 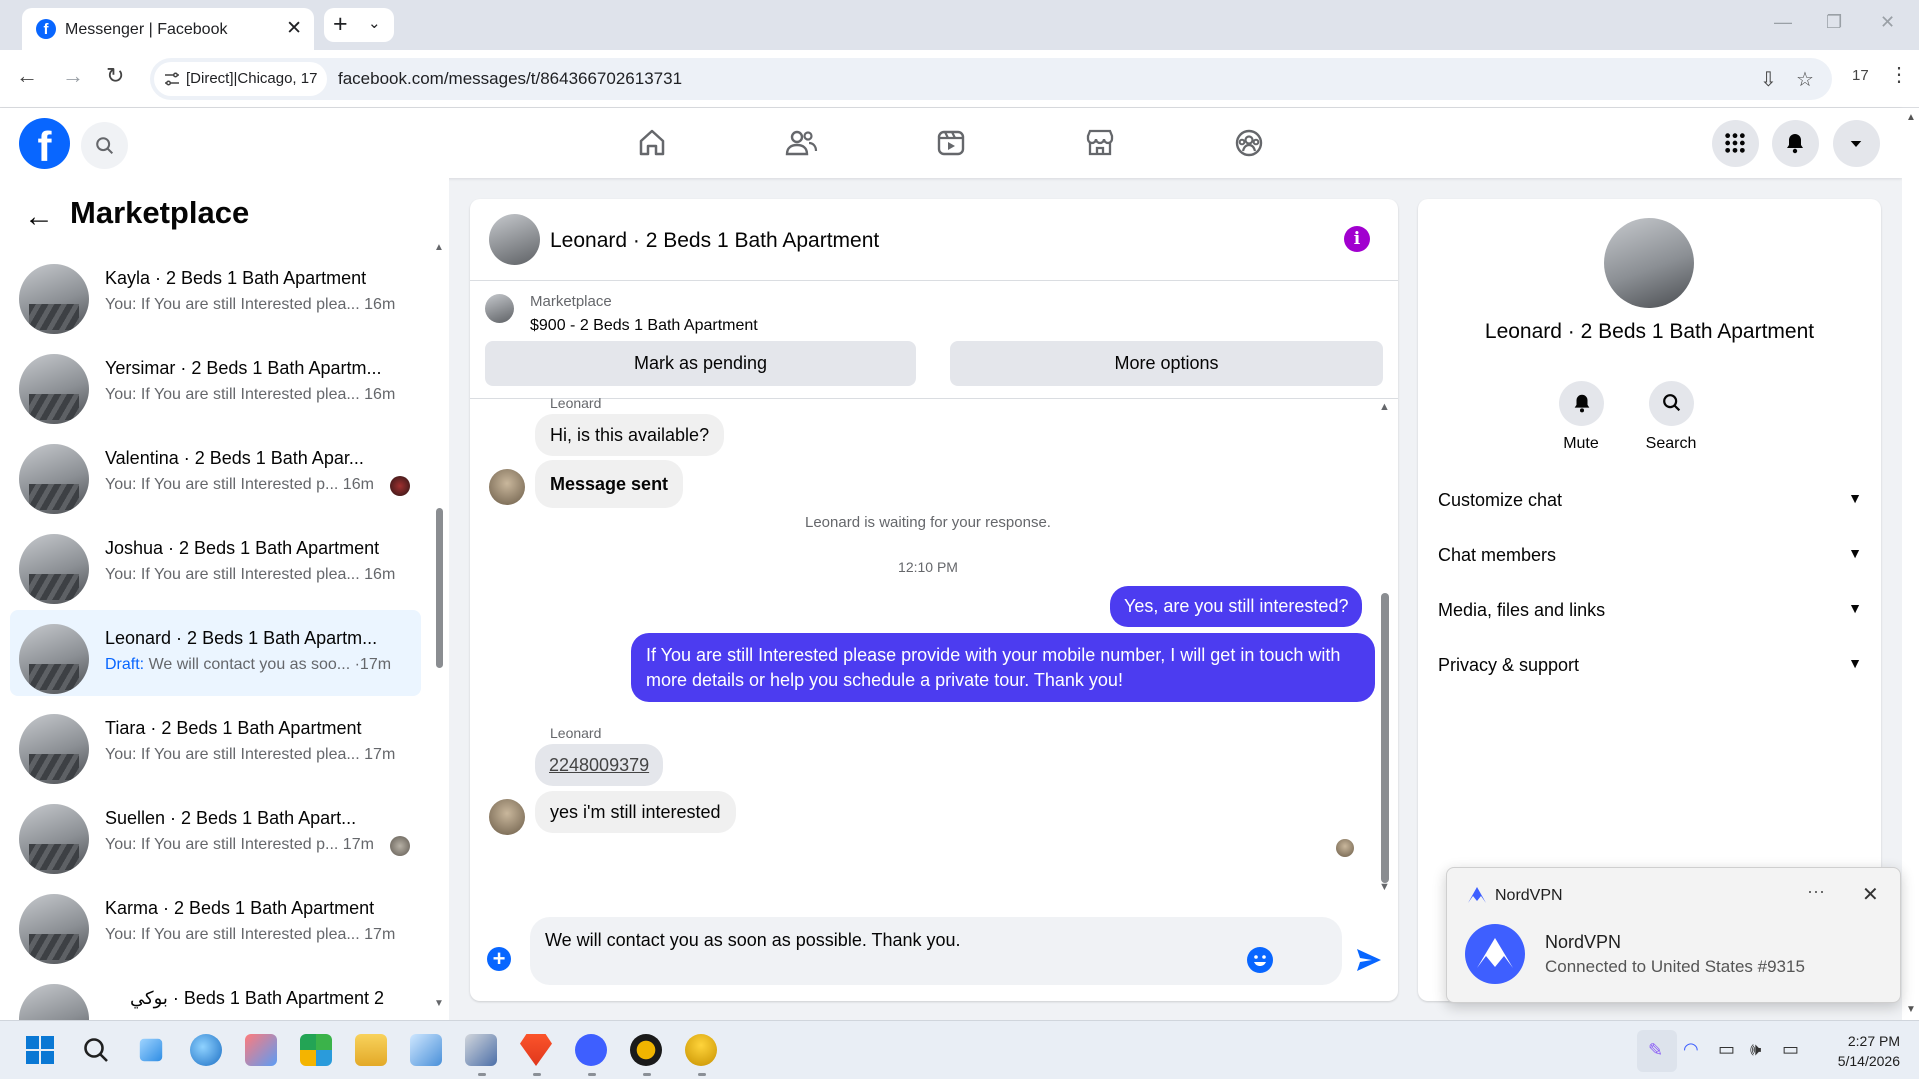 What do you see at coordinates (652, 143) in the screenshot?
I see `home-icon` at bounding box center [652, 143].